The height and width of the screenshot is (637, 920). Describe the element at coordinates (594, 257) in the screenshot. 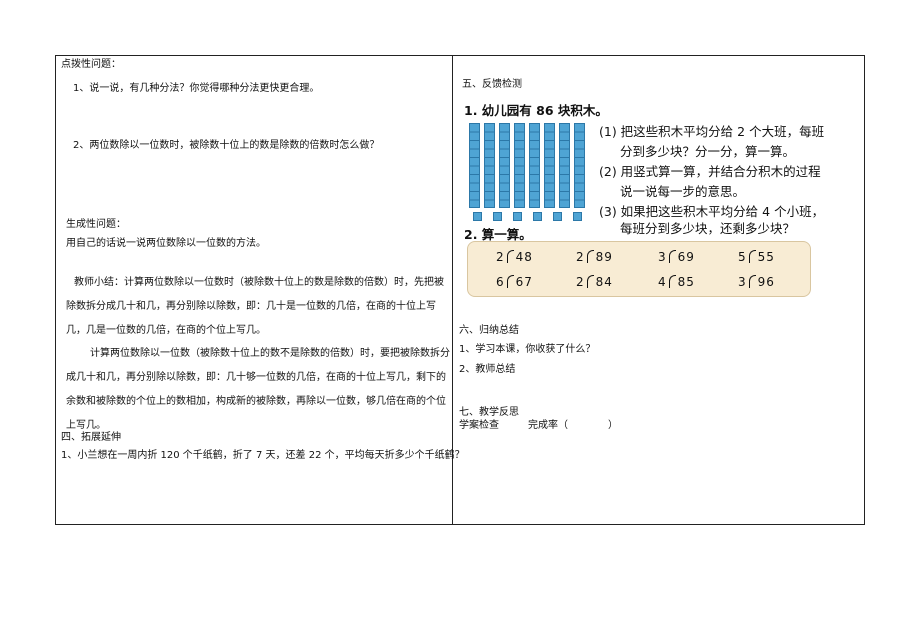

I see `division-problem: 2 89` at that location.